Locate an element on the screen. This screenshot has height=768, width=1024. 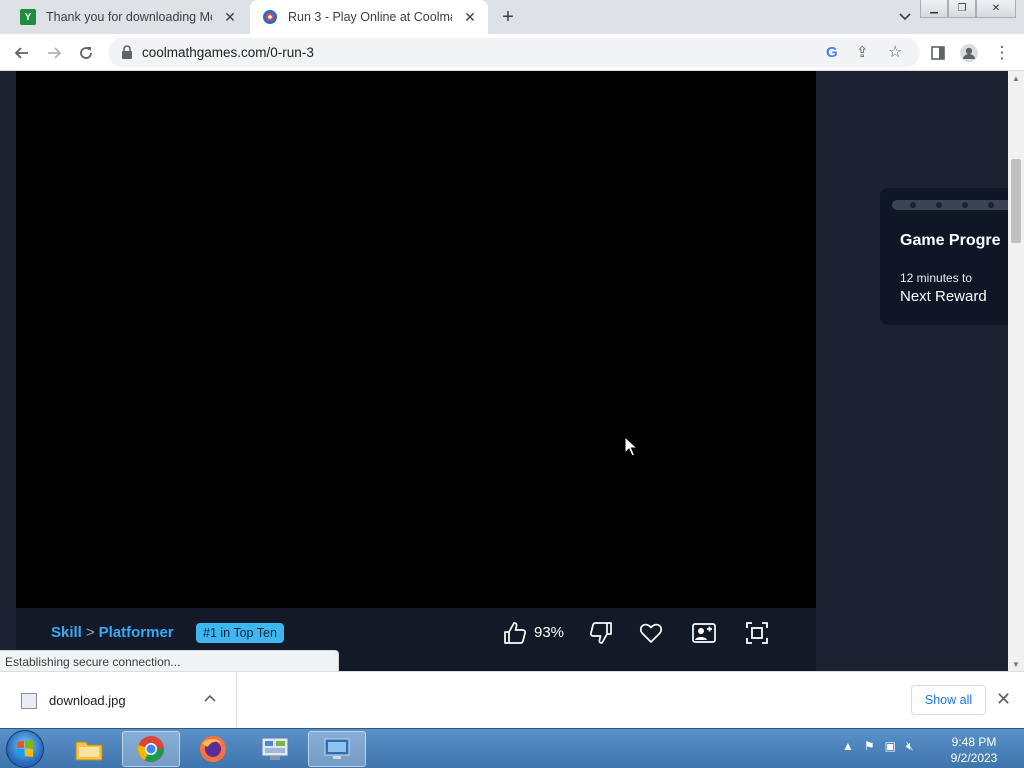
address-bar: coolmathgames.com/0-run-3 G ⇪ ☆ is located at coordinates (514, 52).